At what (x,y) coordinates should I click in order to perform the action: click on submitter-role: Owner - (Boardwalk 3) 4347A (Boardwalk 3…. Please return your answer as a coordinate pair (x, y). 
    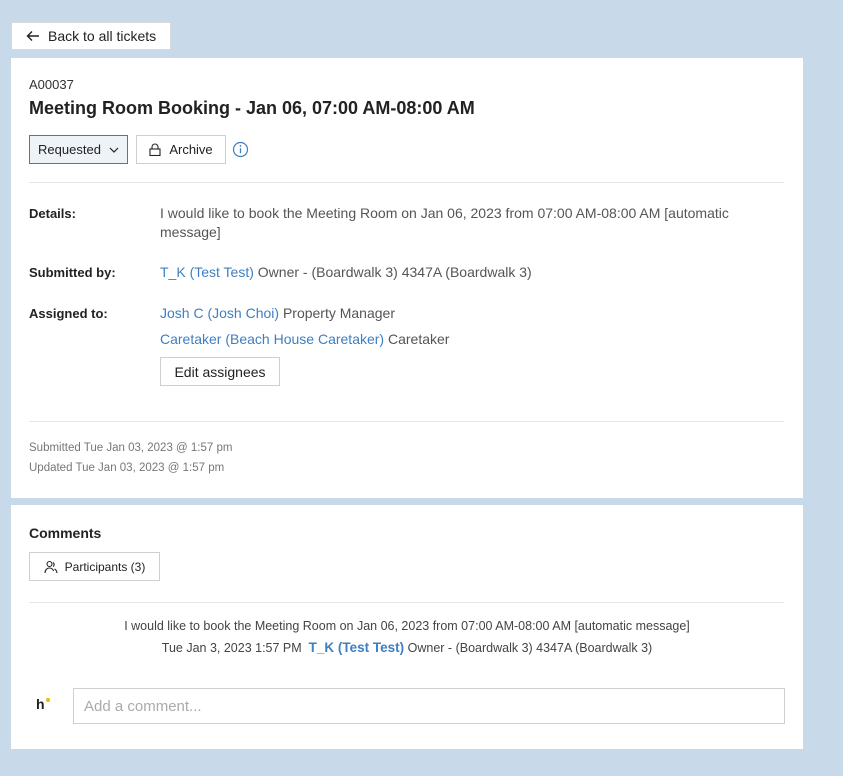
    Looking at the image, I should click on (394, 272).